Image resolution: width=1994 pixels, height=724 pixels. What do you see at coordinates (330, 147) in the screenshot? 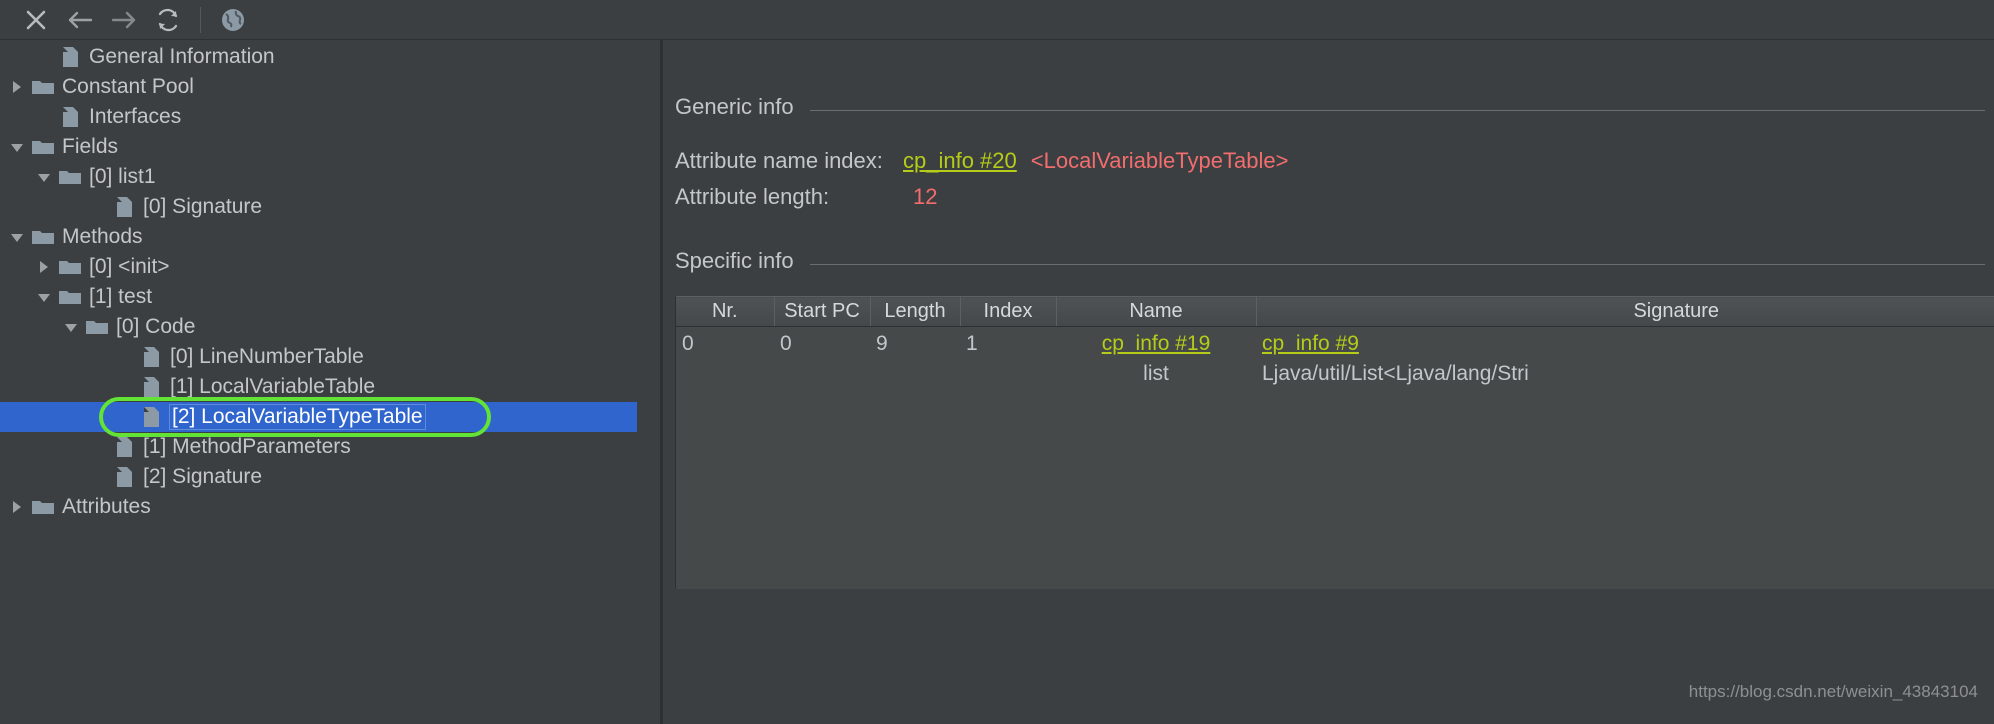
I see `tree-row: Fields` at bounding box center [330, 147].